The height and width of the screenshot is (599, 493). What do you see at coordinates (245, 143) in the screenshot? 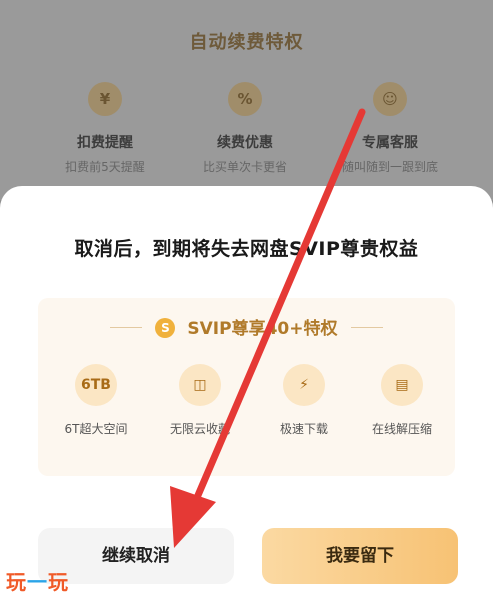
I see `feature-title: 续费优惠` at bounding box center [245, 143].